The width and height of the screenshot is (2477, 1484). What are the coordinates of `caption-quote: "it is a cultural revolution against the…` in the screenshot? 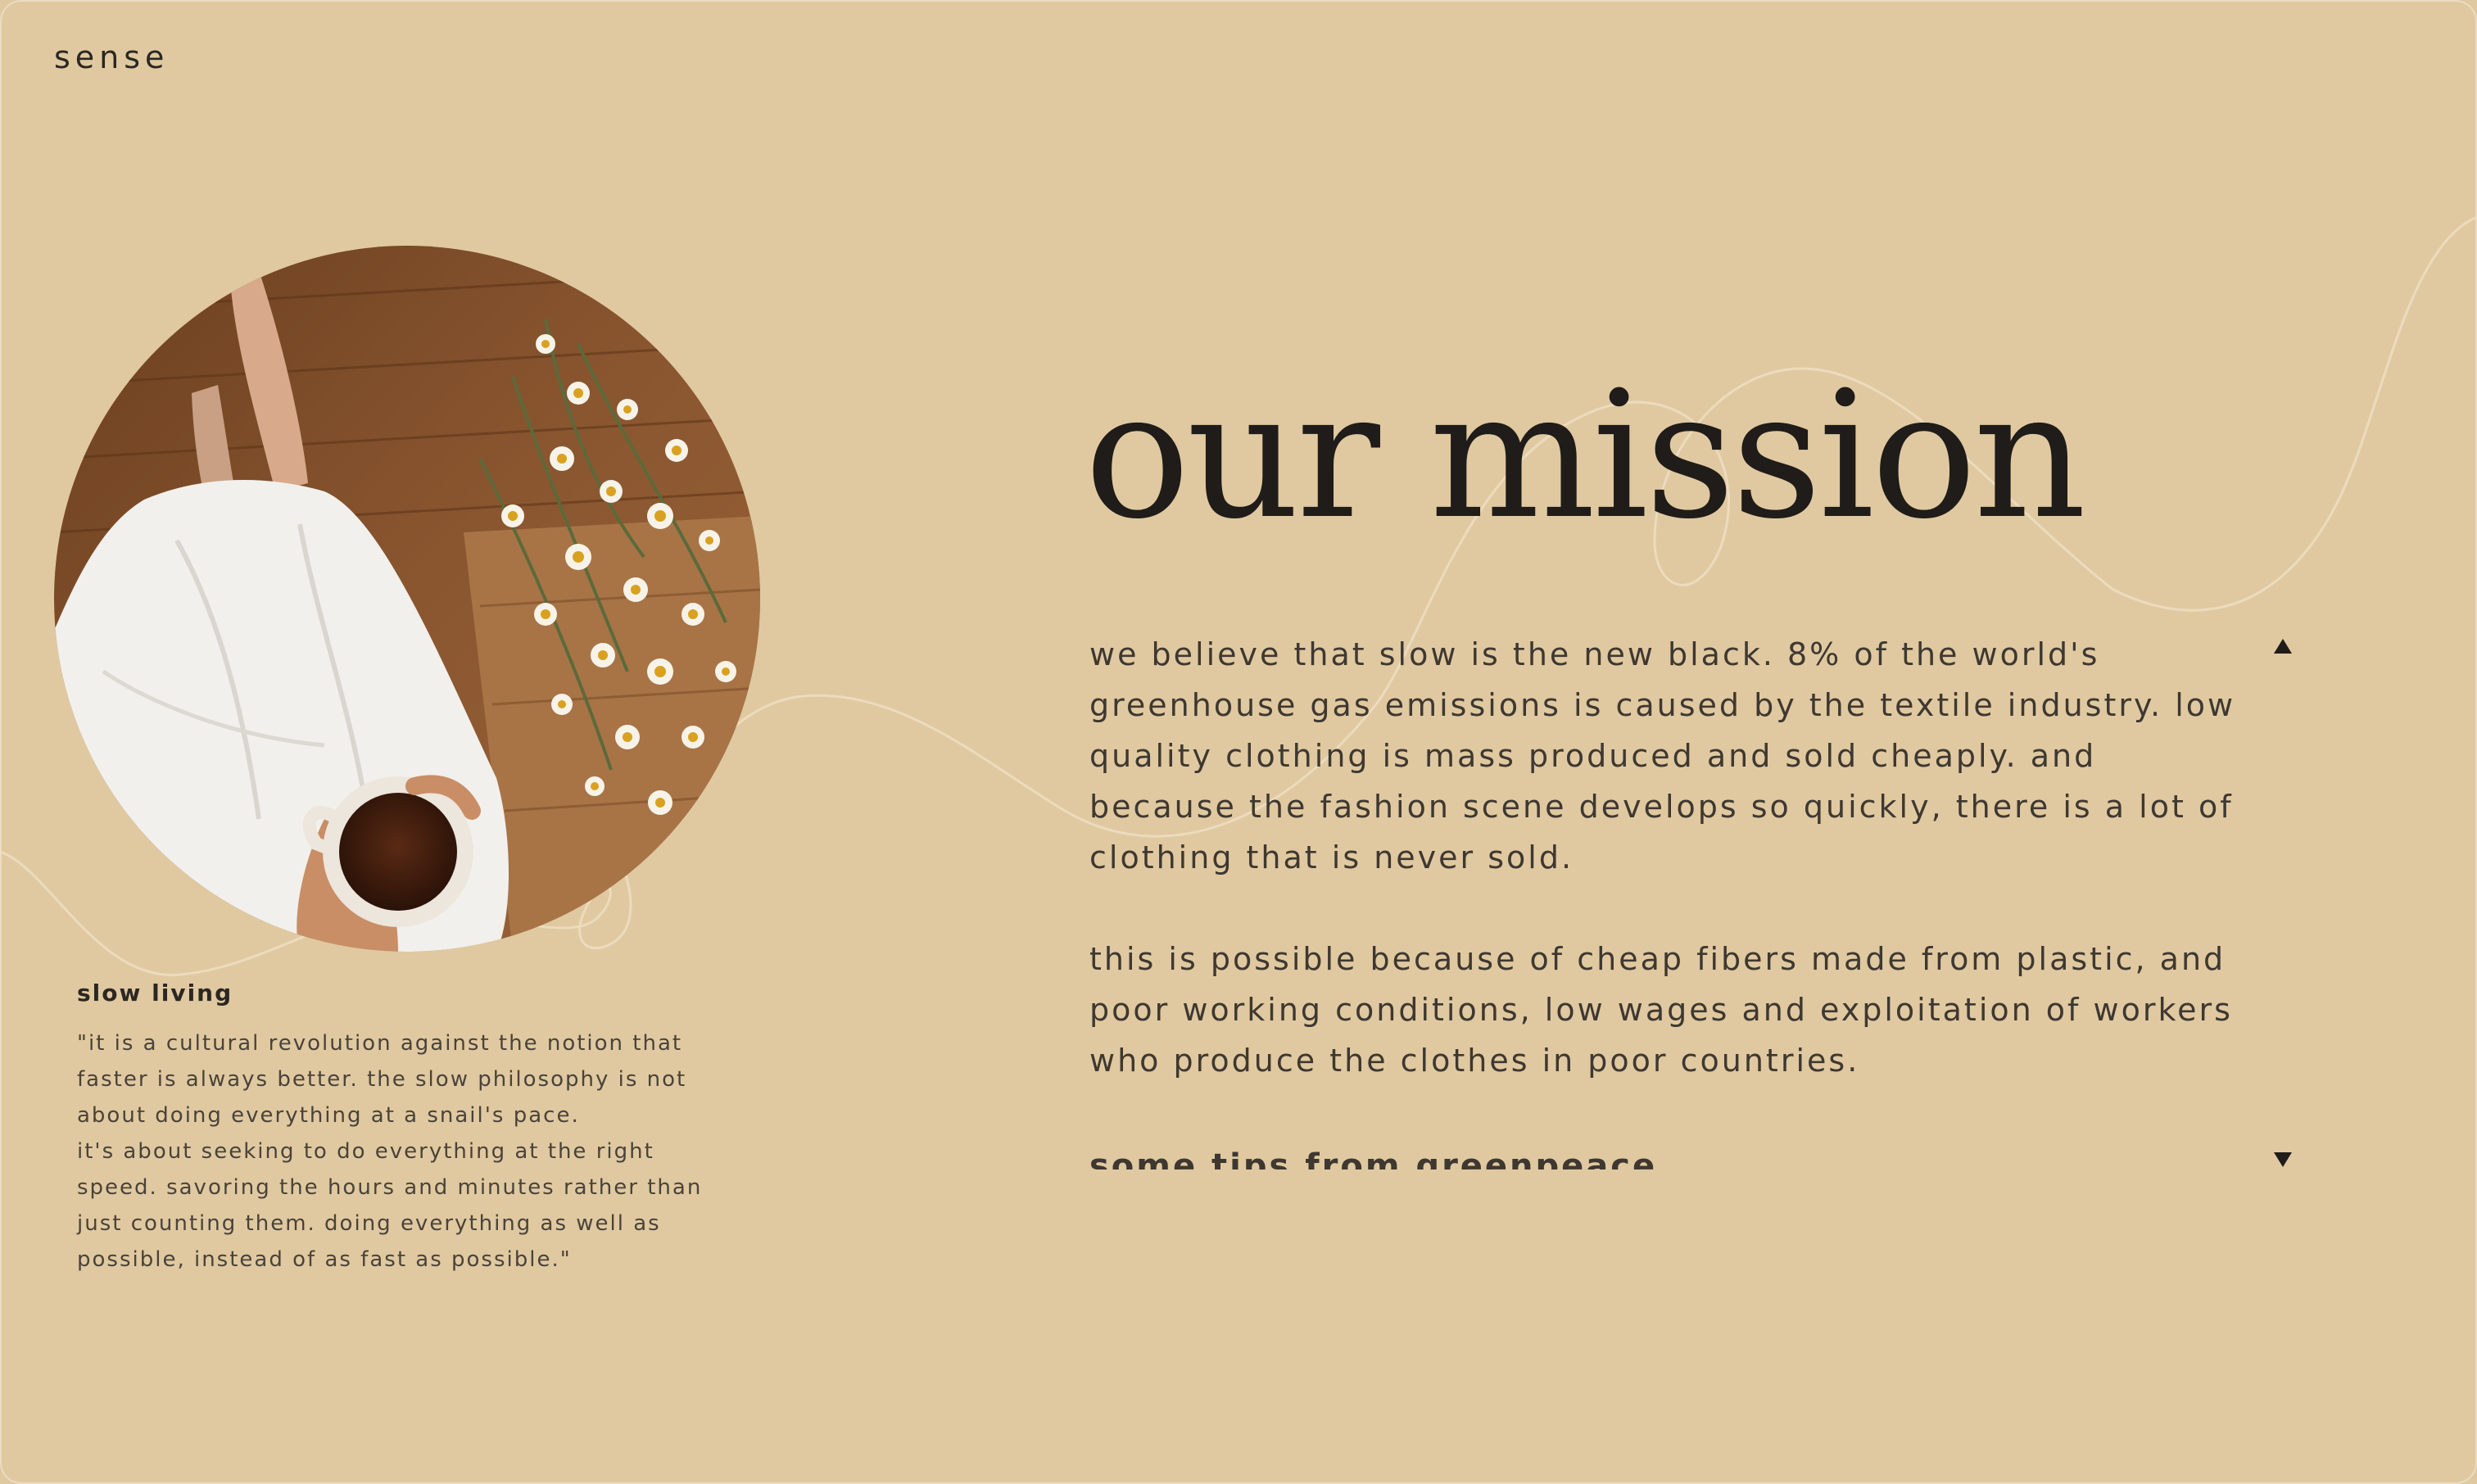 It's located at (390, 1151).